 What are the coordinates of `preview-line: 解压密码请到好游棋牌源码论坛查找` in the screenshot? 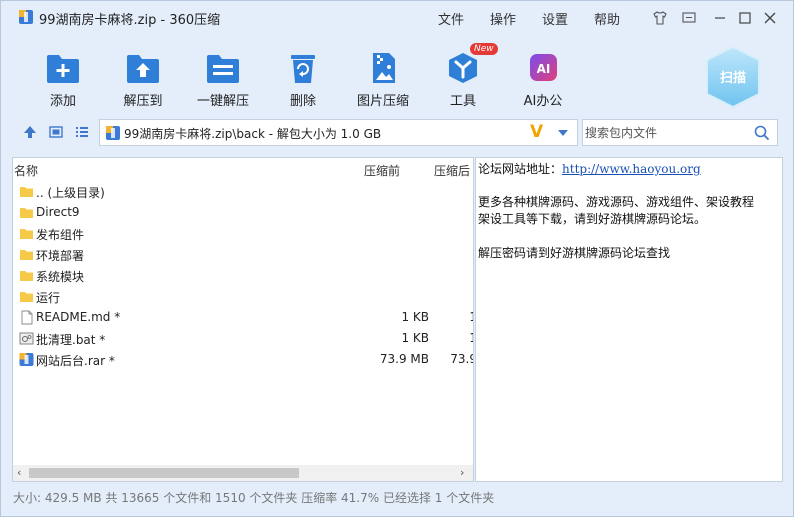 It's located at (574, 253).